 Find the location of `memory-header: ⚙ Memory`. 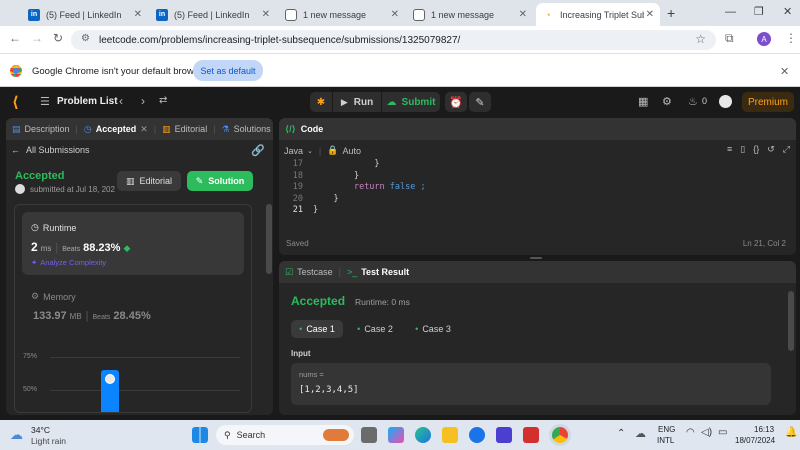

memory-header: ⚙ Memory is located at coordinates (53, 296).